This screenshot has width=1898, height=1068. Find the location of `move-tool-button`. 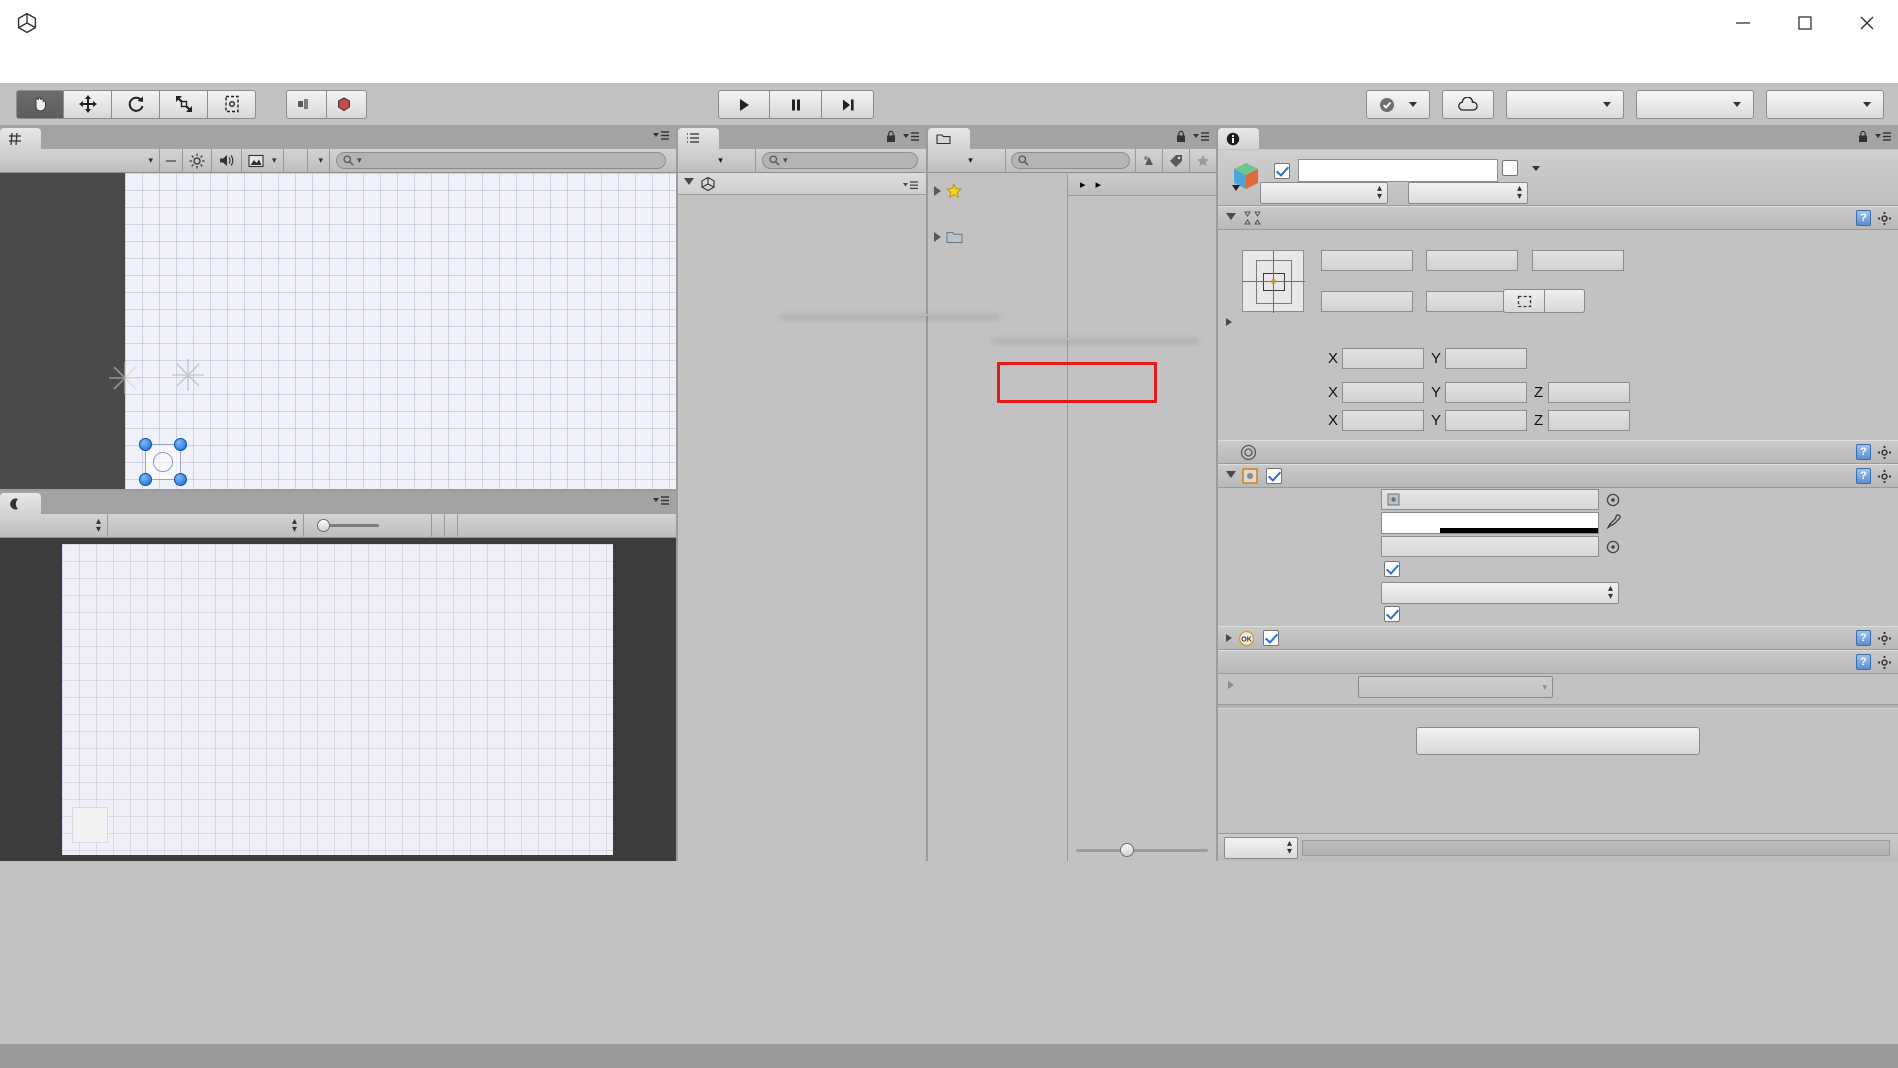

move-tool-button is located at coordinates (88, 104).